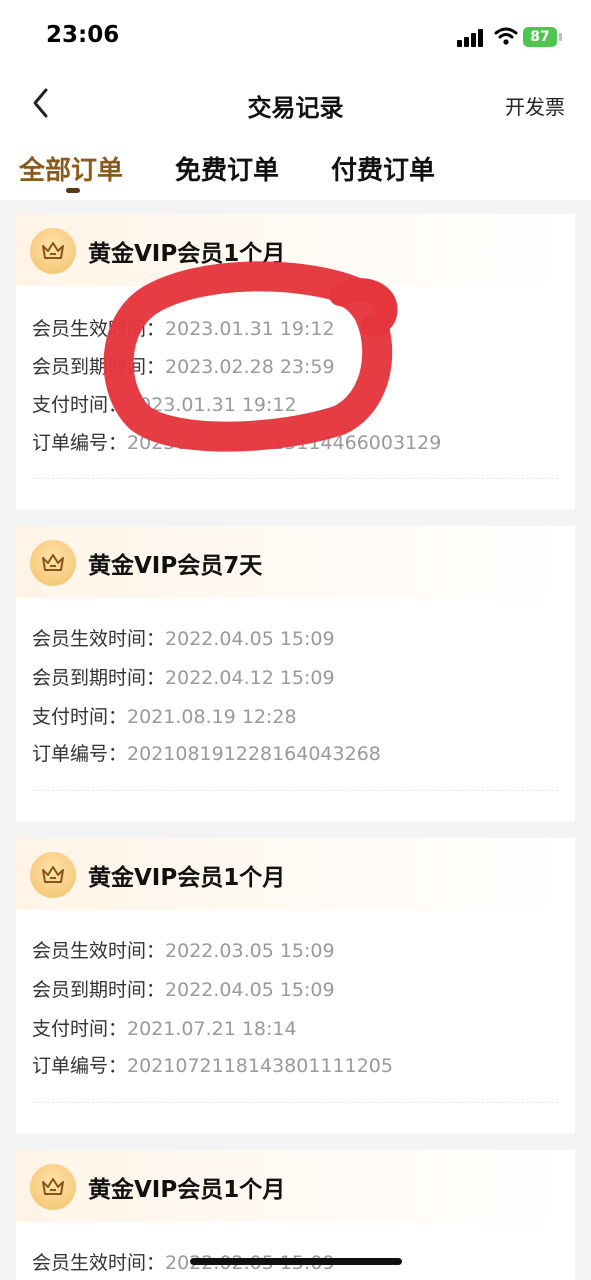  Describe the element at coordinates (250, 329) in the screenshot. I see `start-time-value: 2023.01.31 19:12` at that location.